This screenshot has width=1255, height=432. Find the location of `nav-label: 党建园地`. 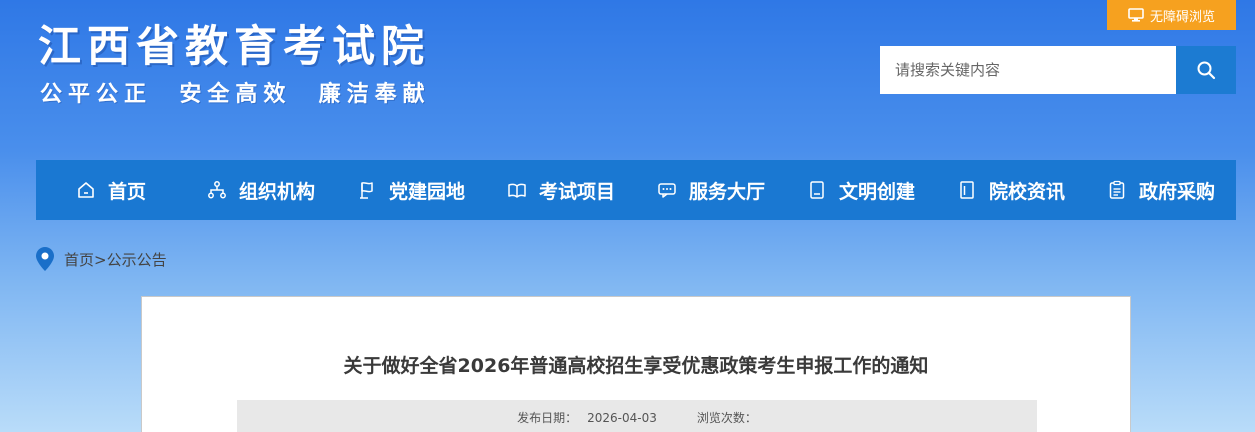

nav-label: 党建园地 is located at coordinates (426, 191).